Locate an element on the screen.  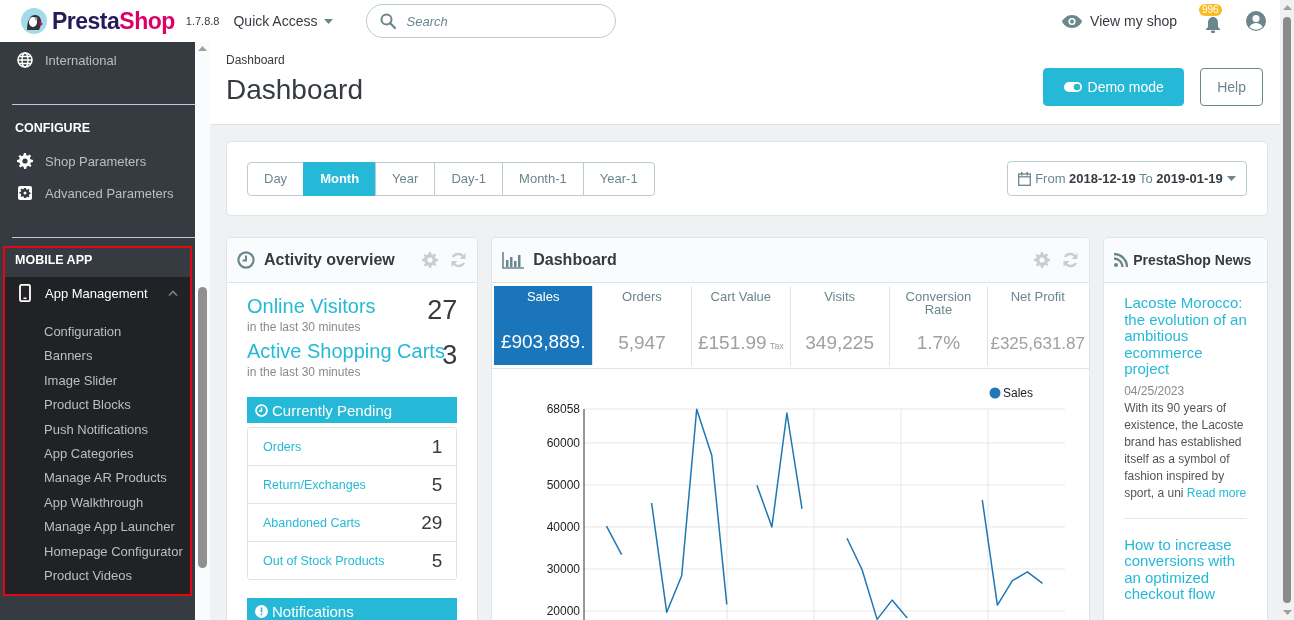
toggle-icon is located at coordinates (1072, 87).